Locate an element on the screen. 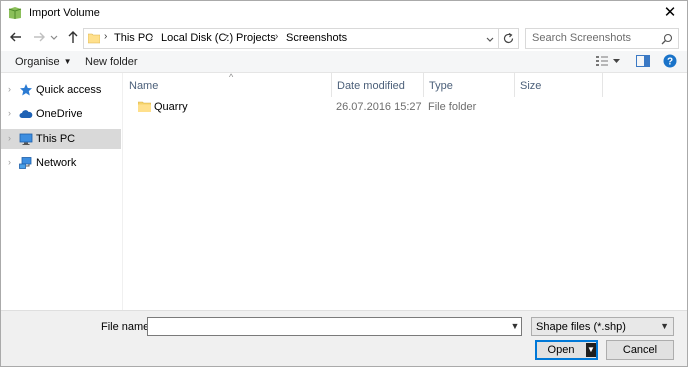  refresh-icon is located at coordinates (508, 38).